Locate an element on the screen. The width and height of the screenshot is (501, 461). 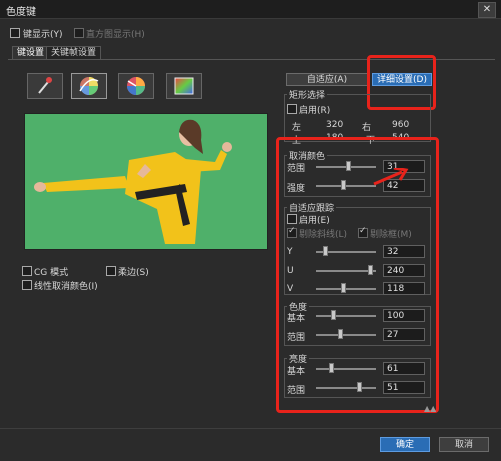
cg-mode-label: CG 模式 is located at coordinates (51, 273).